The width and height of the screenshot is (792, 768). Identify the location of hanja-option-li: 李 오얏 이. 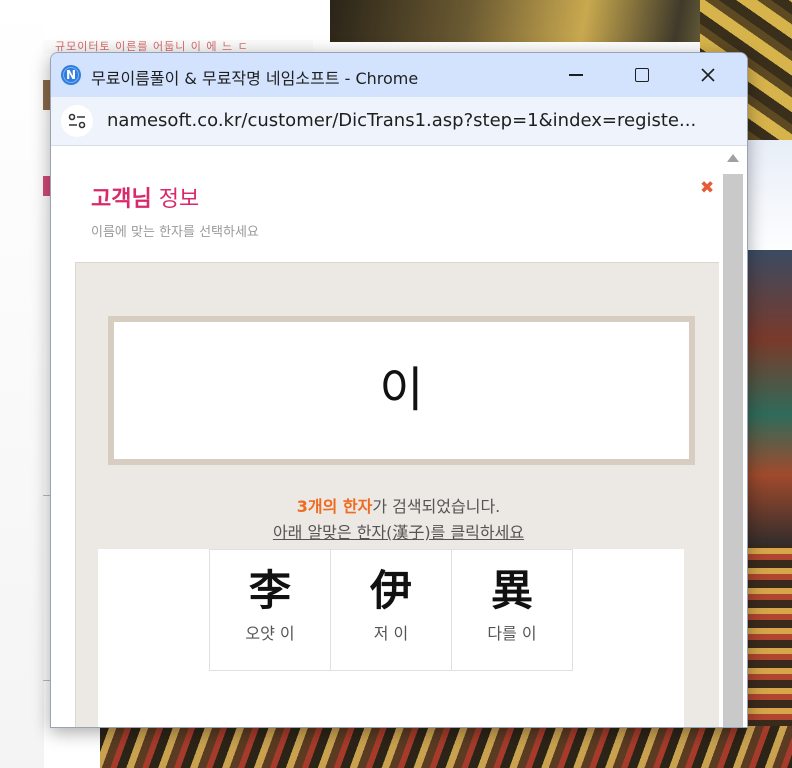
(270, 610).